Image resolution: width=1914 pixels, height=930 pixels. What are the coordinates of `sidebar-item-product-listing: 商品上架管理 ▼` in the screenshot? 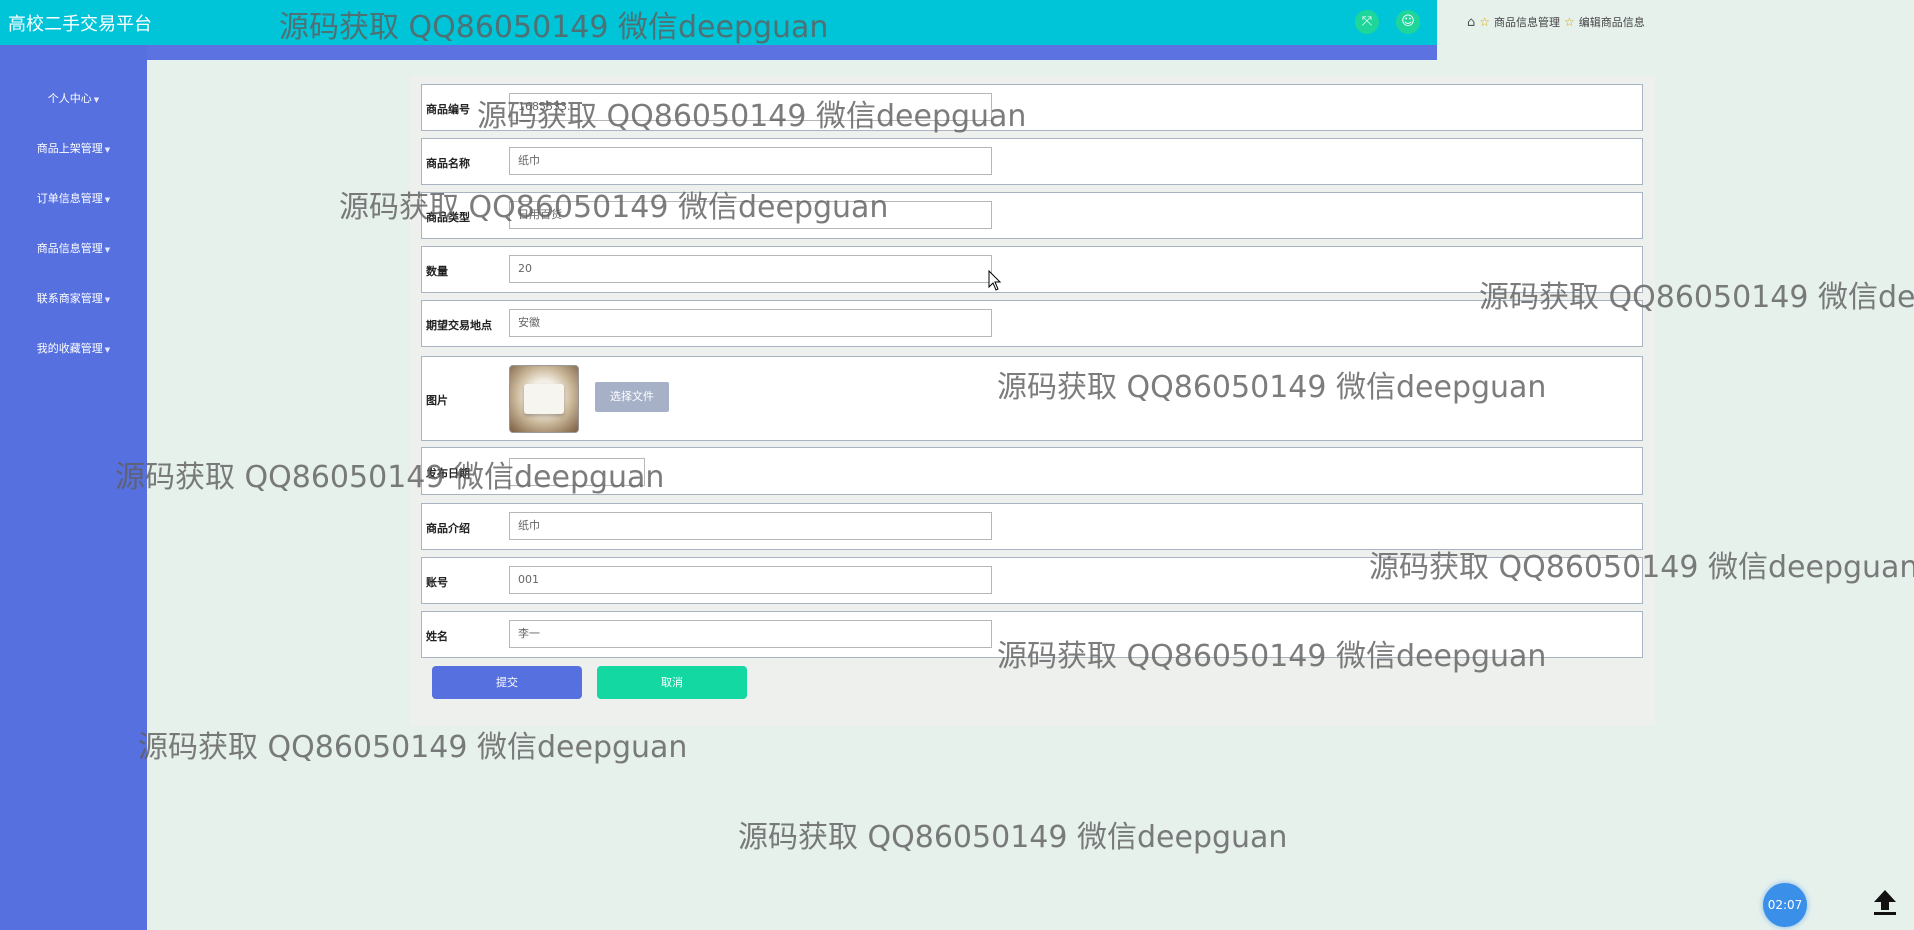 It's located at (73, 148).